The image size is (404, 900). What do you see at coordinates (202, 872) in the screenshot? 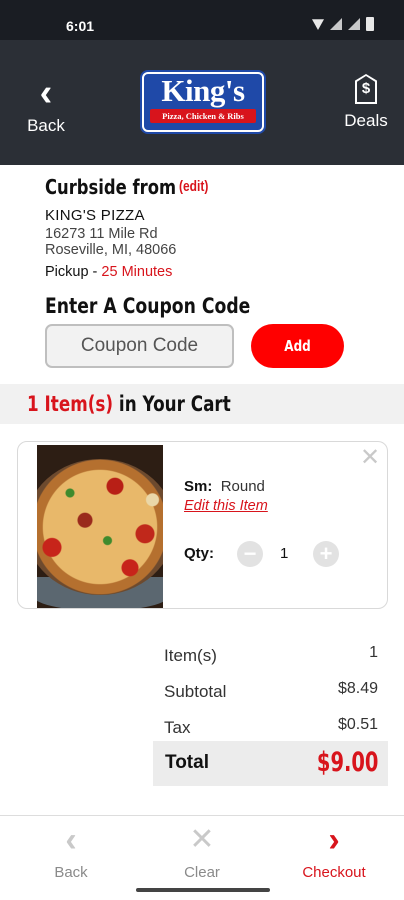
I see `bottom-clear-label: Clear` at bounding box center [202, 872].